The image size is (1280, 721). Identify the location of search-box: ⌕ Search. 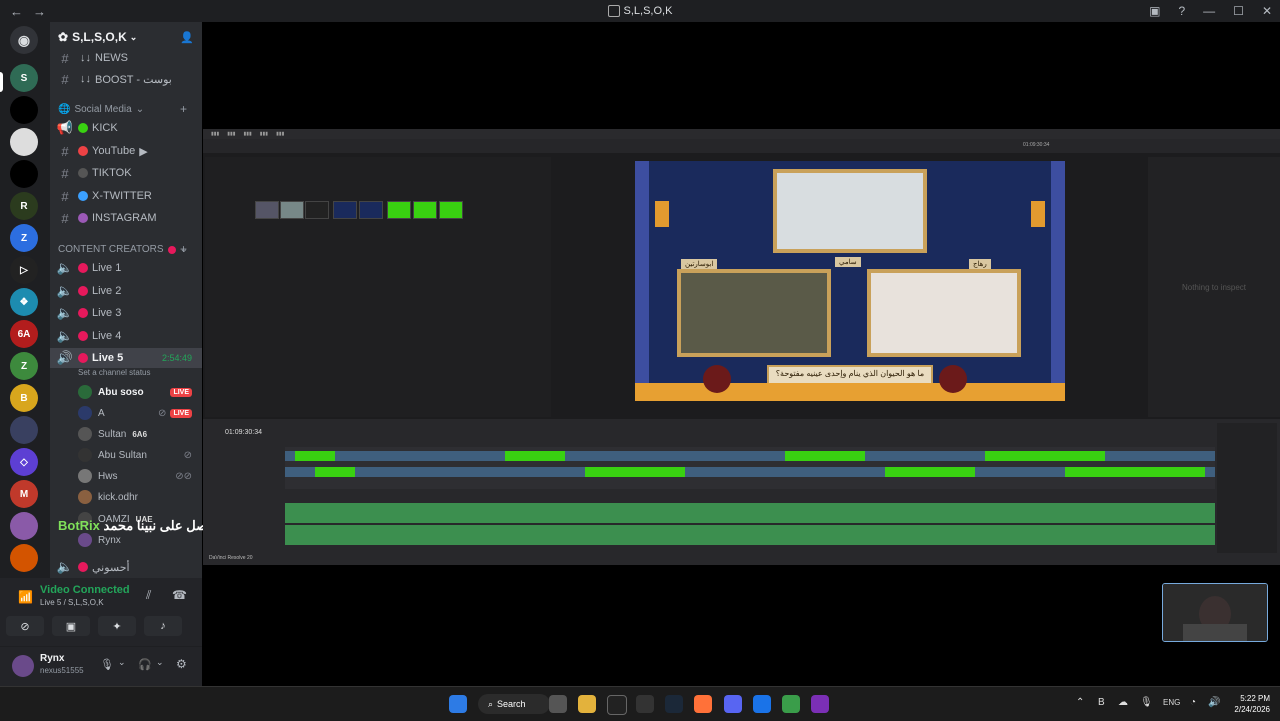
(514, 704).